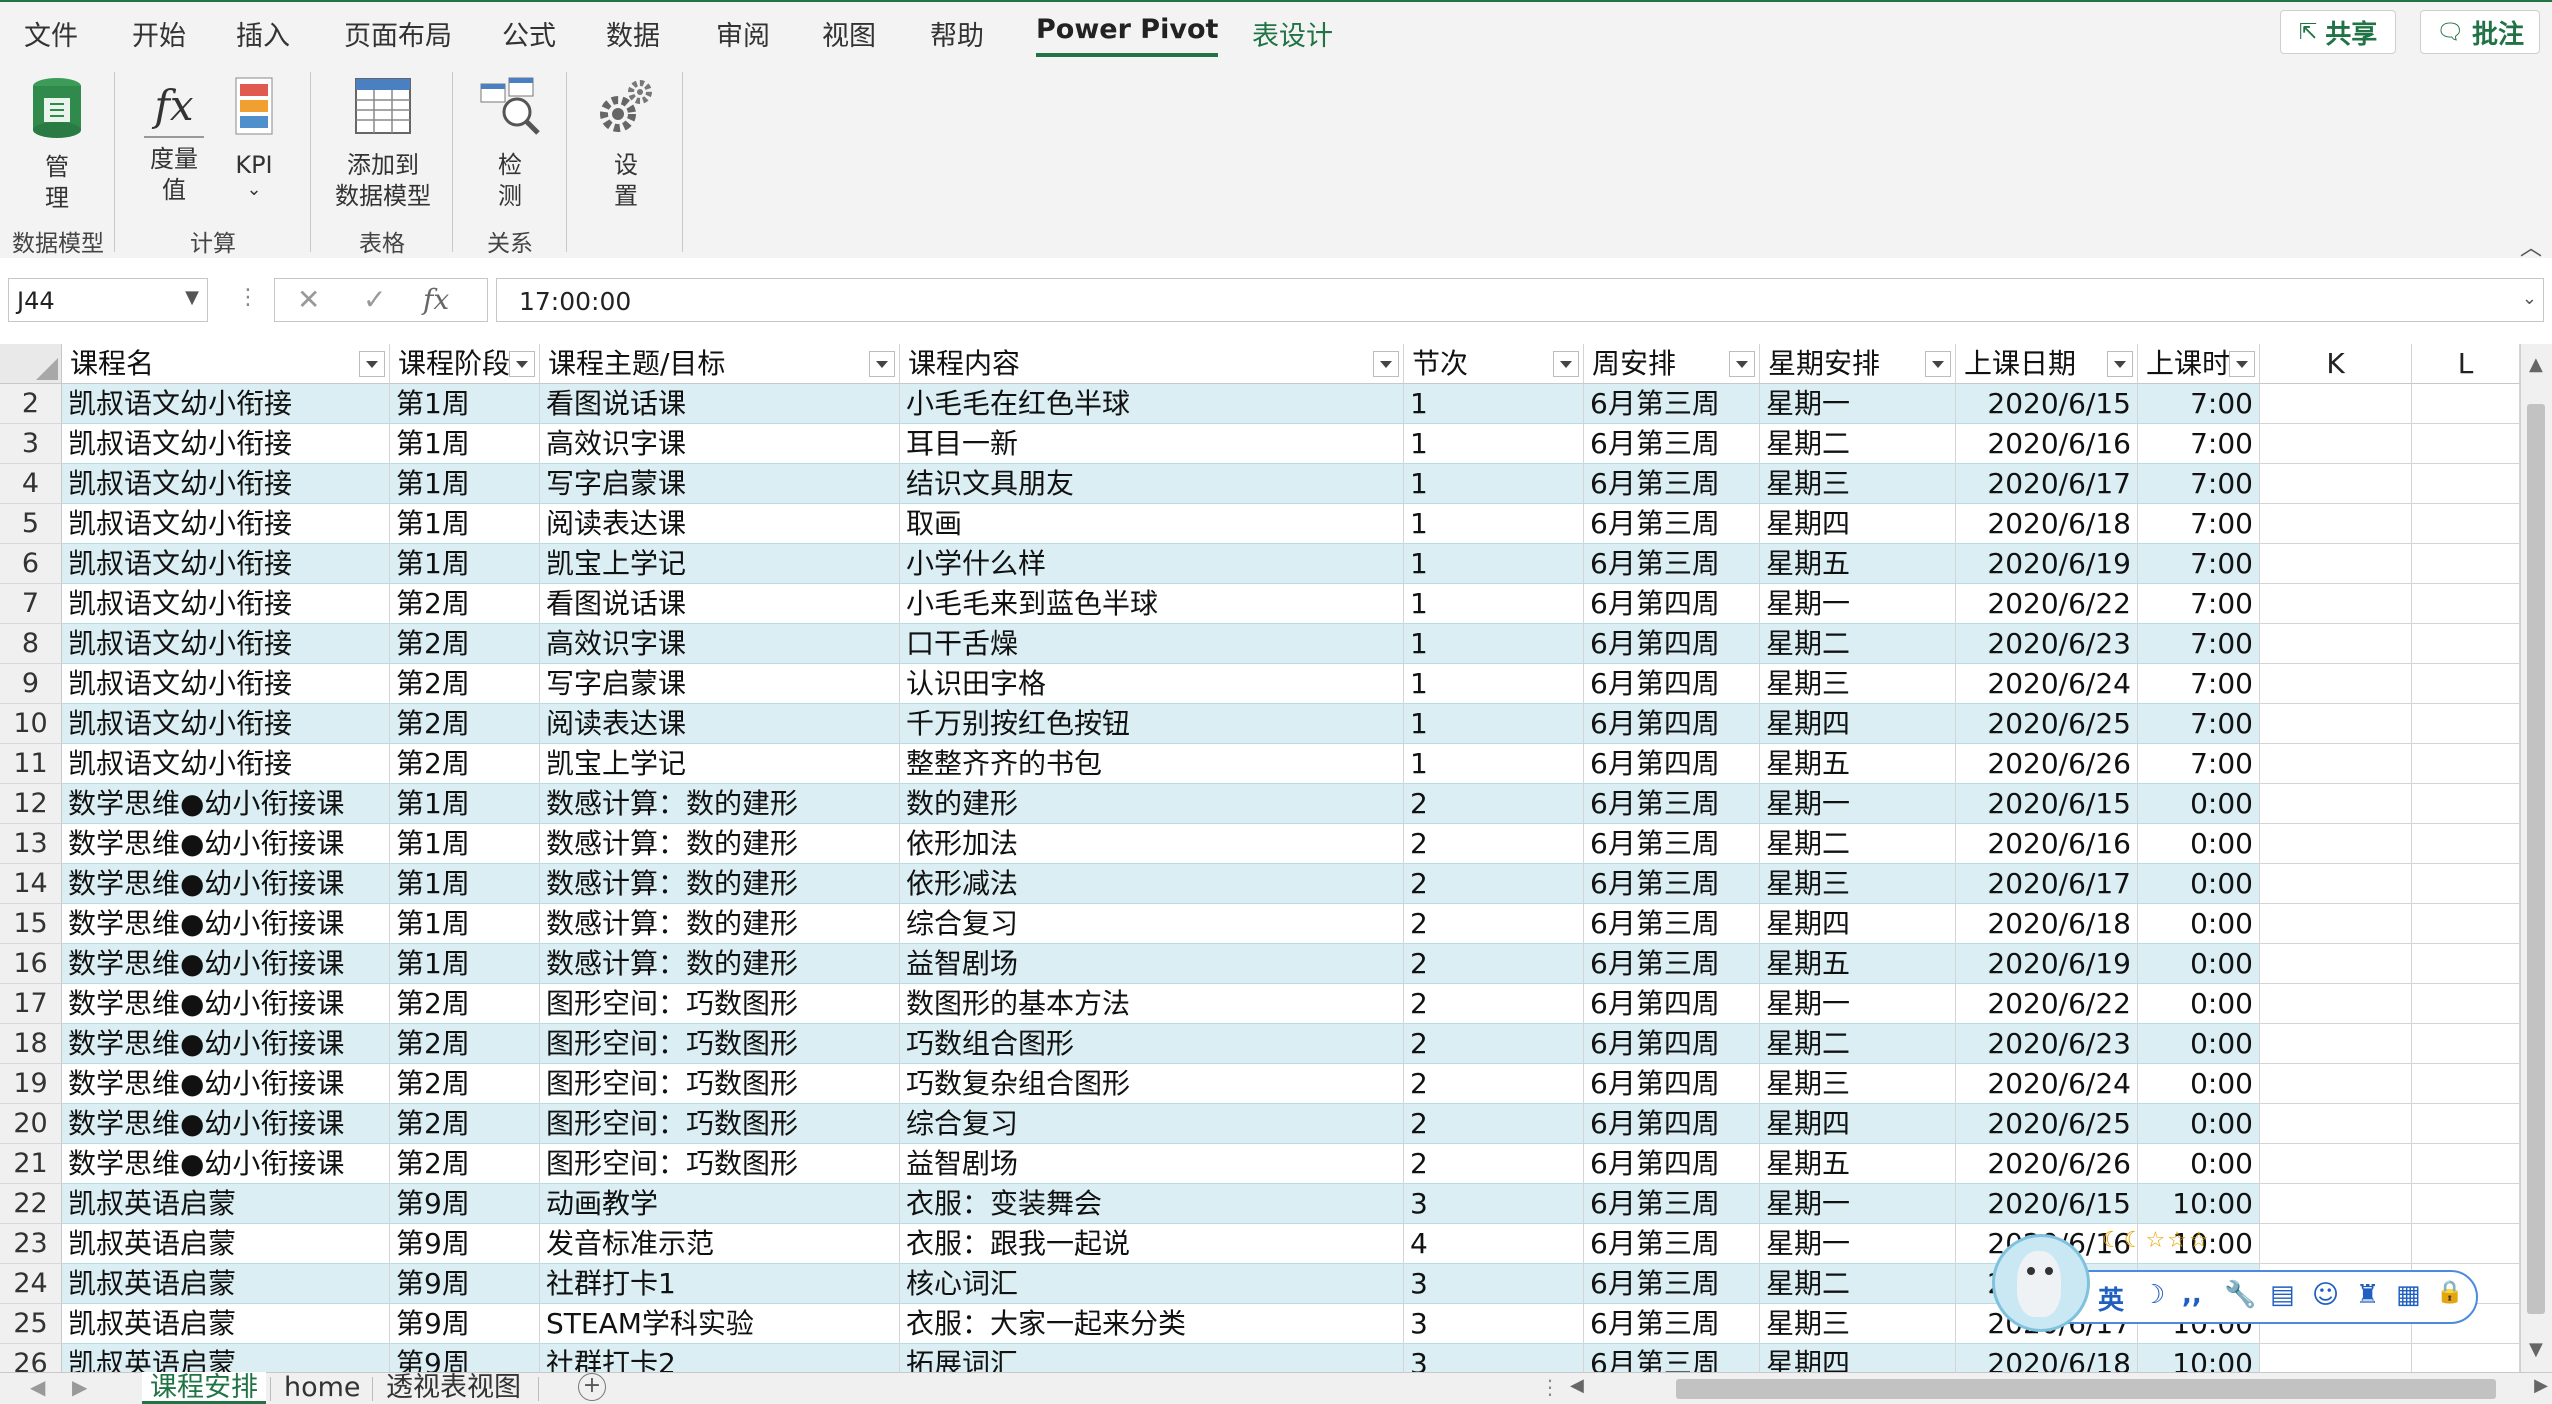 This screenshot has height=1404, width=2552. I want to click on cell: 数感计算：数的建形, so click(720, 844).